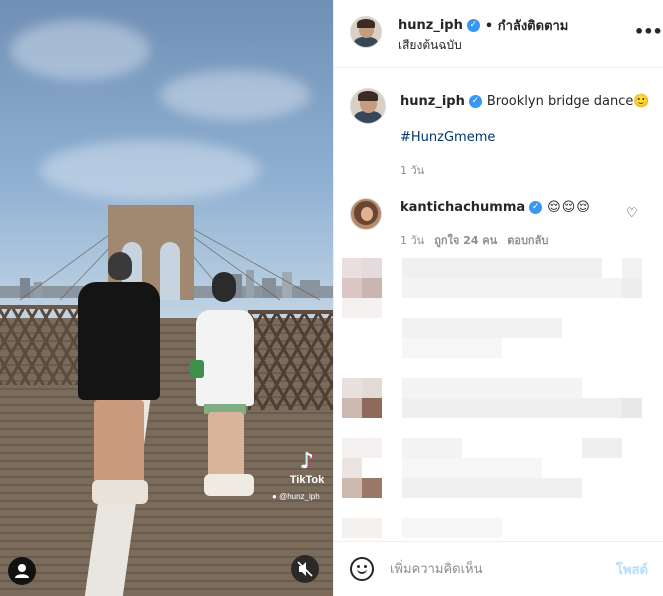 This screenshot has height=596, width=663. Describe the element at coordinates (366, 32) in the screenshot. I see `author-avatar` at that location.